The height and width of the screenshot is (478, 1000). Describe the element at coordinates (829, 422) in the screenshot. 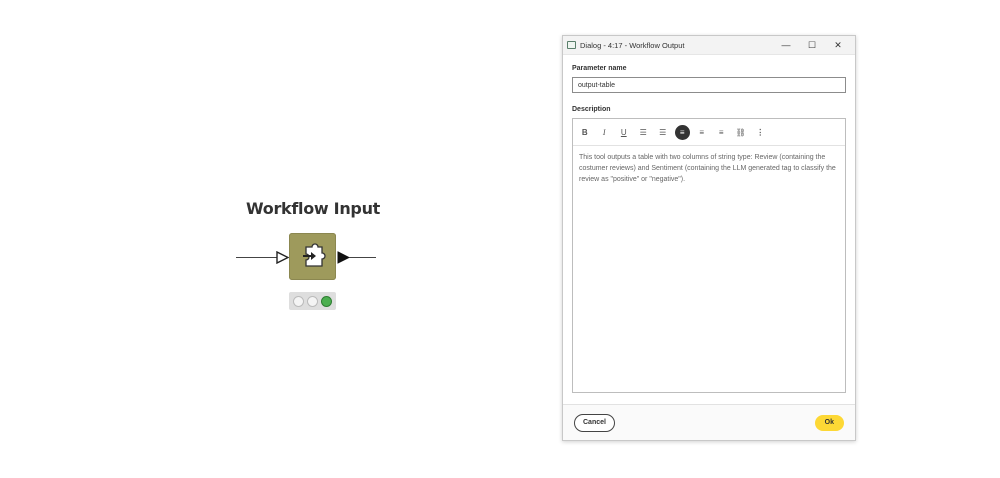

I see `ok-button: Ok` at that location.